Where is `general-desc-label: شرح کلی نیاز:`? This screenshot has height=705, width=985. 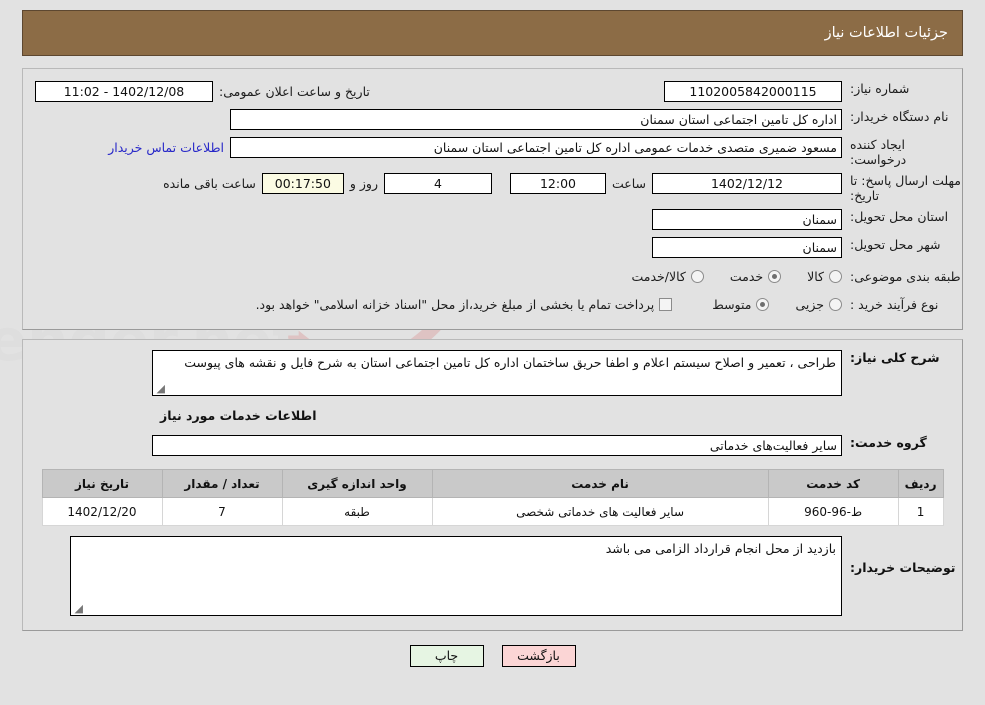 general-desc-label: شرح کلی نیاز: is located at coordinates (895, 357).